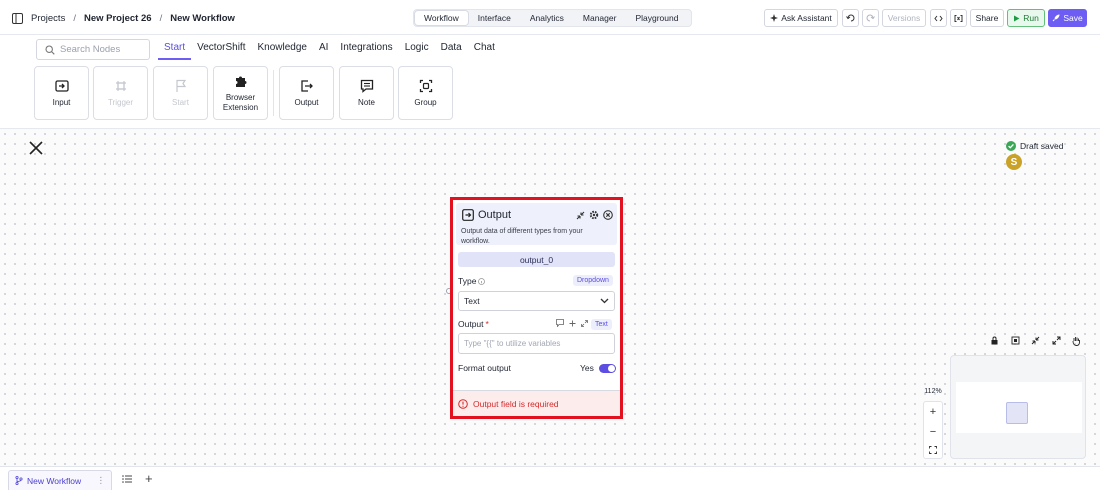  Describe the element at coordinates (933, 391) in the screenshot. I see `zoom-level: 112%` at that location.